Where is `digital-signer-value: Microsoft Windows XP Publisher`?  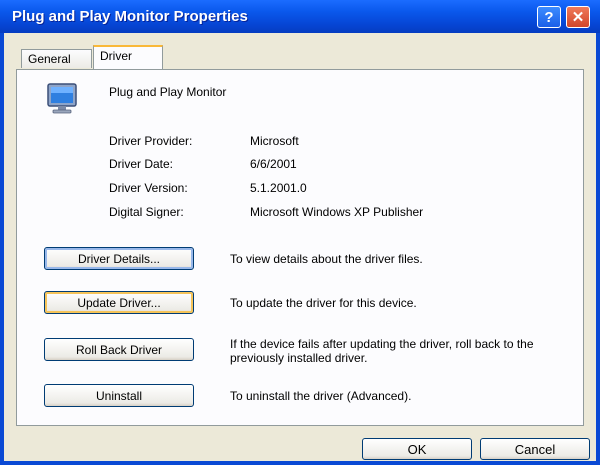
digital-signer-value: Microsoft Windows XP Publisher is located at coordinates (337, 212).